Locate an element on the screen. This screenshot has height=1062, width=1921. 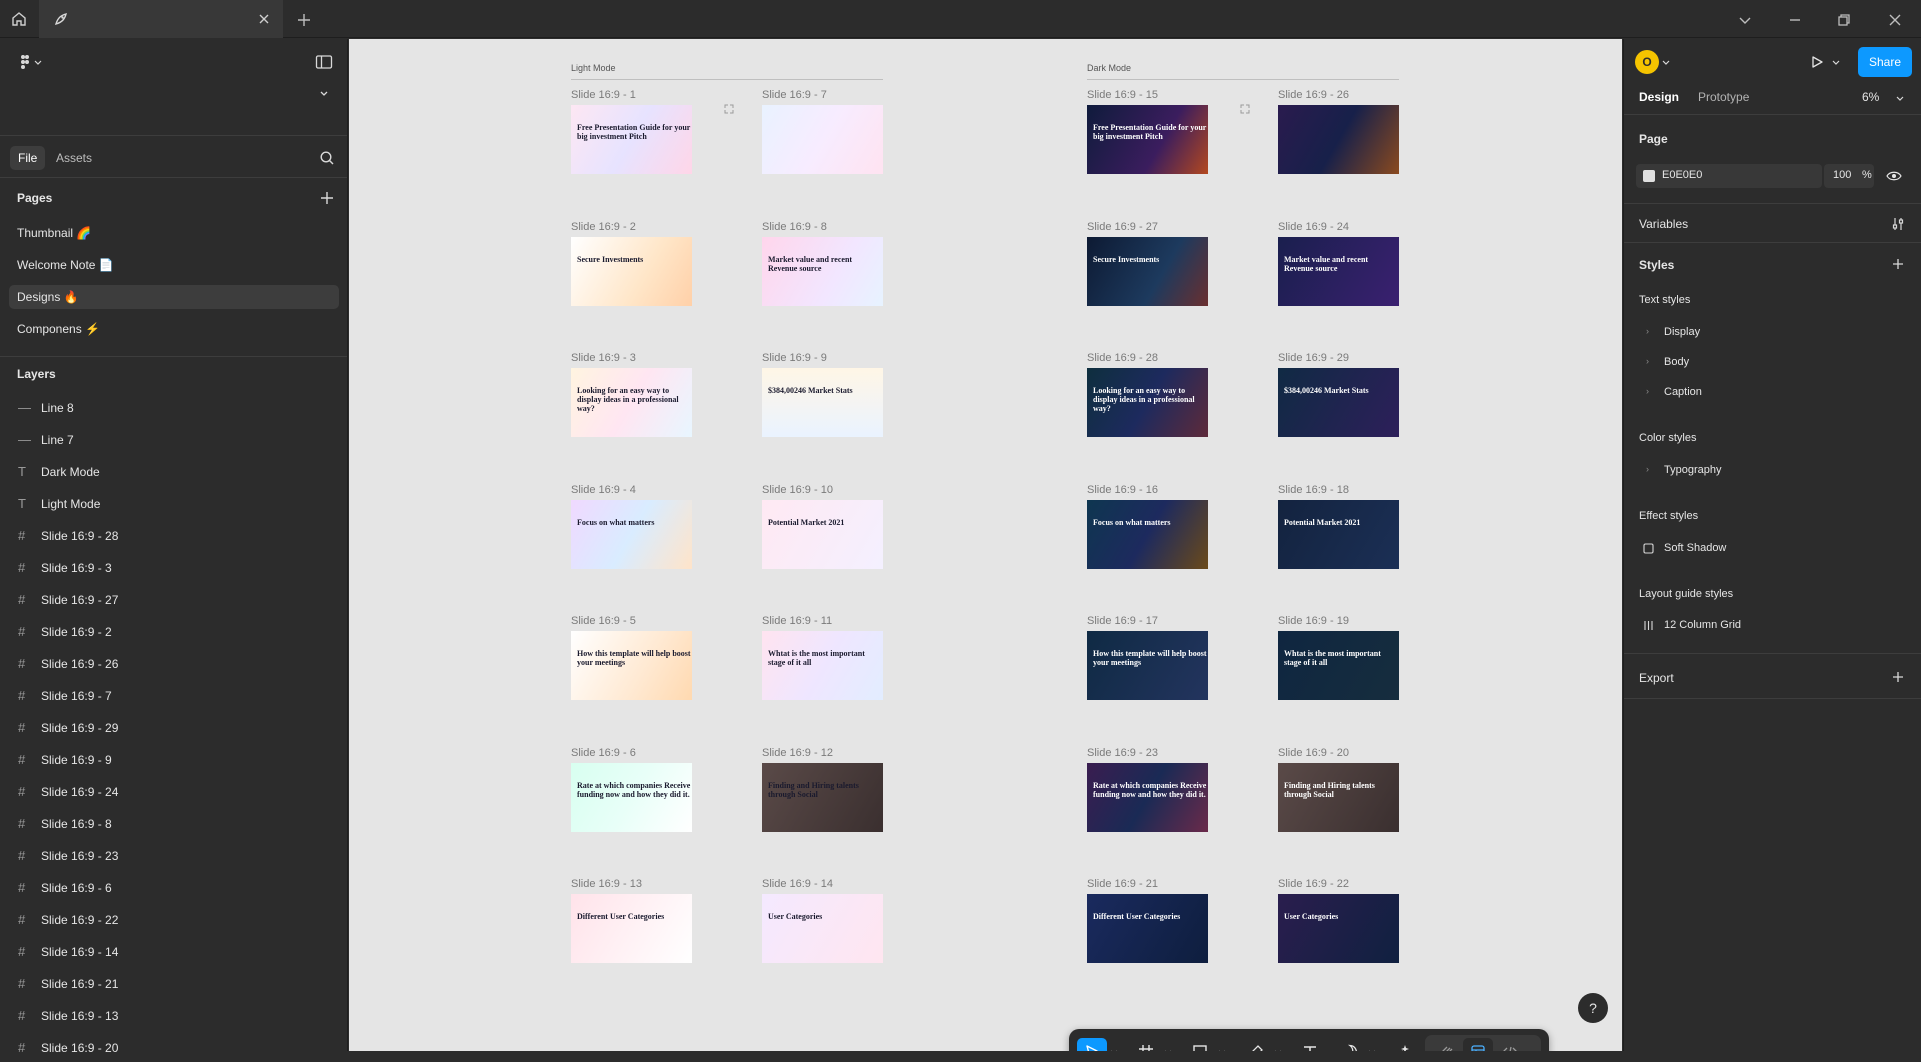
eye-icon is located at coordinates (1894, 176).